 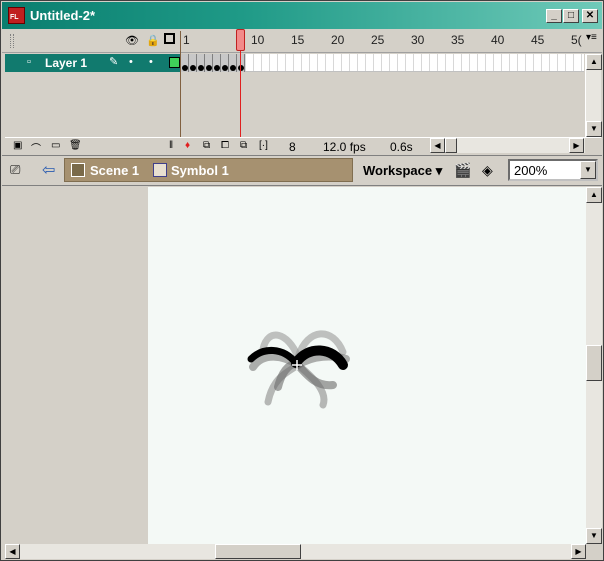 What do you see at coordinates (576, 40) in the screenshot?
I see `ruler-number: 5(` at bounding box center [576, 40].